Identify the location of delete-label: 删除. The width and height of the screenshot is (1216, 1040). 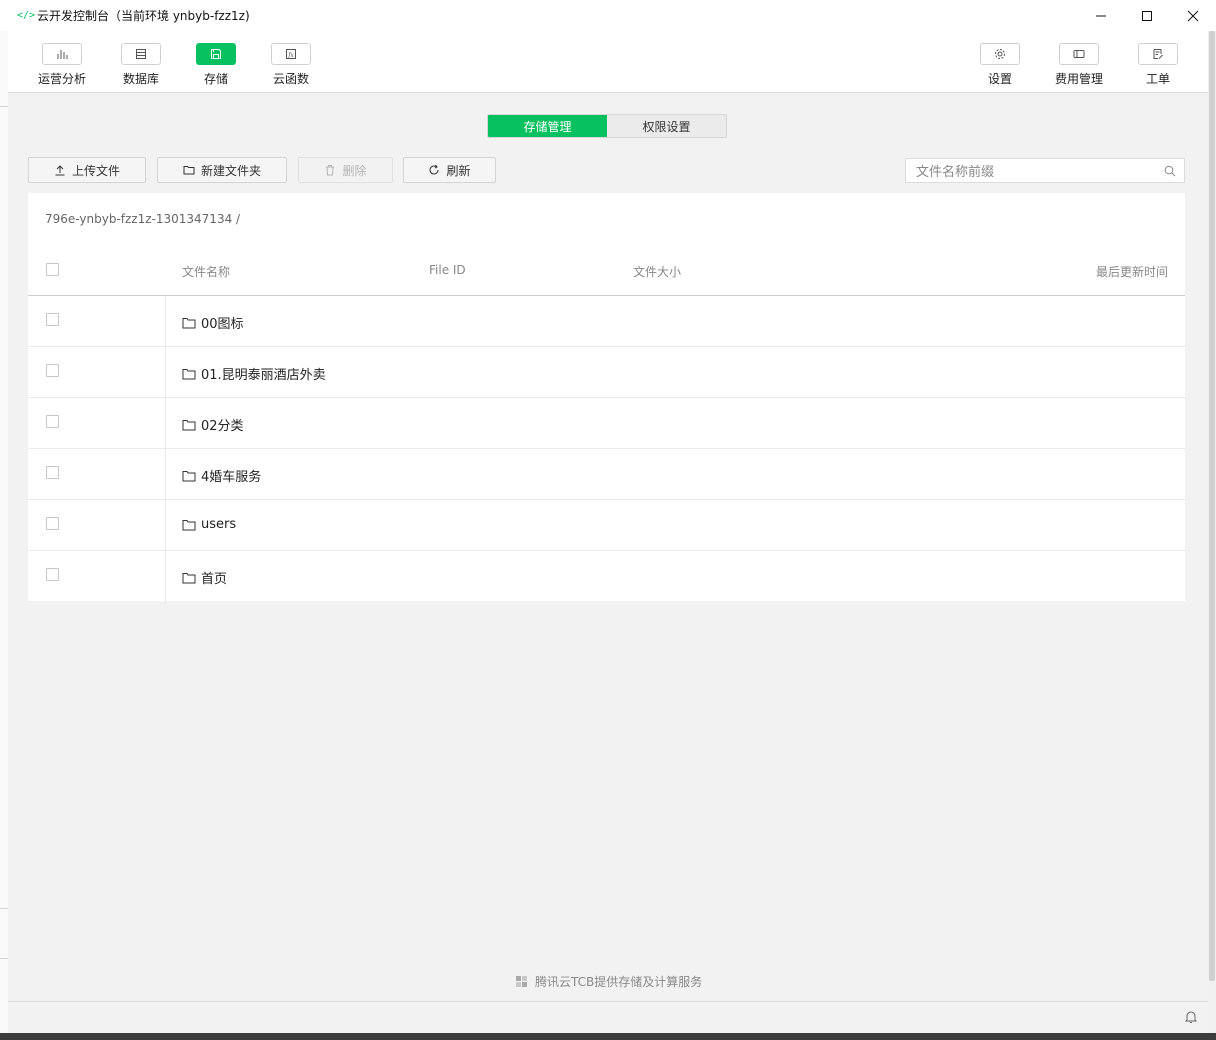
(354, 170).